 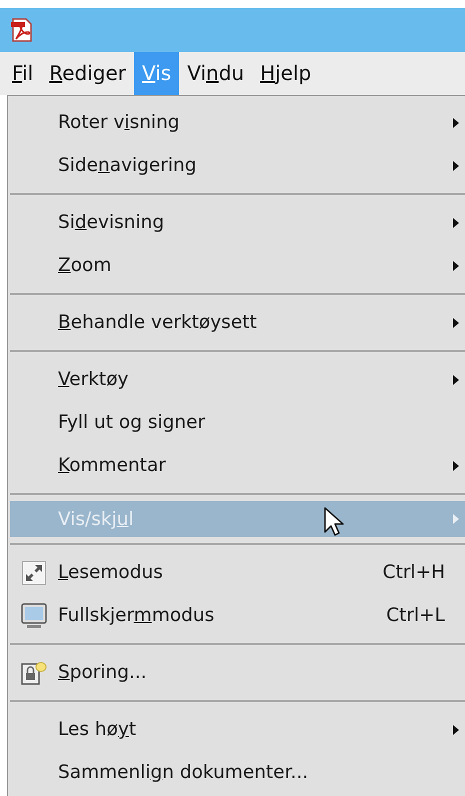 I want to click on menu-item: Behandle verktøysett, so click(x=237, y=322).